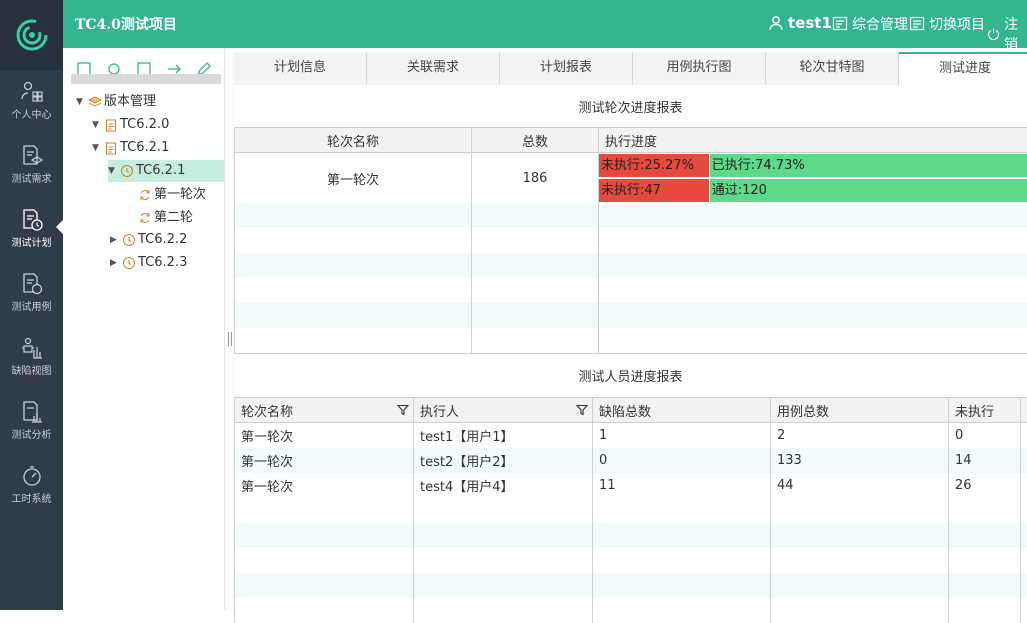  Describe the element at coordinates (776, 23) in the screenshot. I see `user-icon` at that location.